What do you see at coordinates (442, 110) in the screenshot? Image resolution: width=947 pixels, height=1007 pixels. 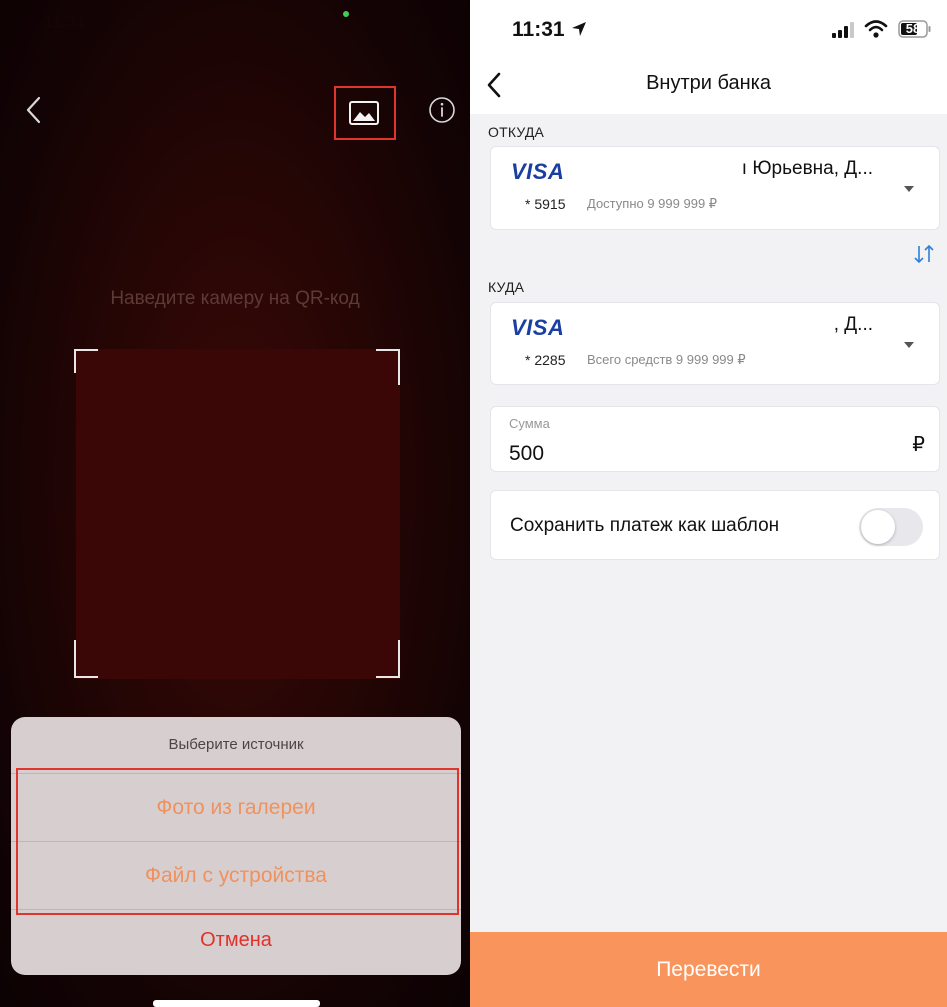 I see `info-icon` at bounding box center [442, 110].